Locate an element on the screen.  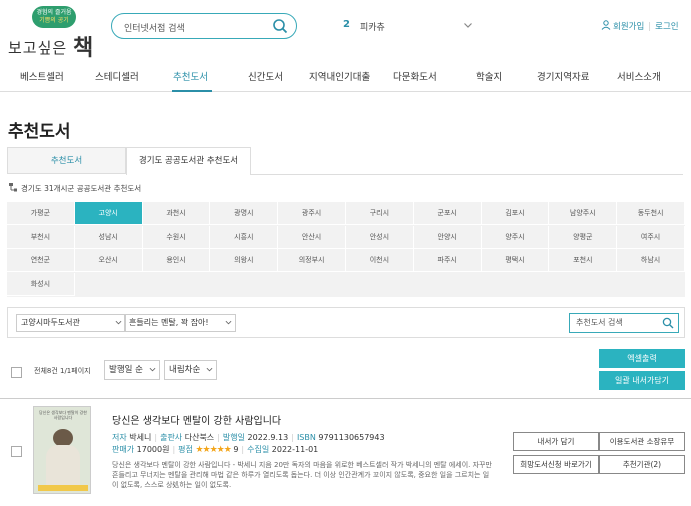
add-to-shelf-button: 내서가 담기 is located at coordinates (556, 441).